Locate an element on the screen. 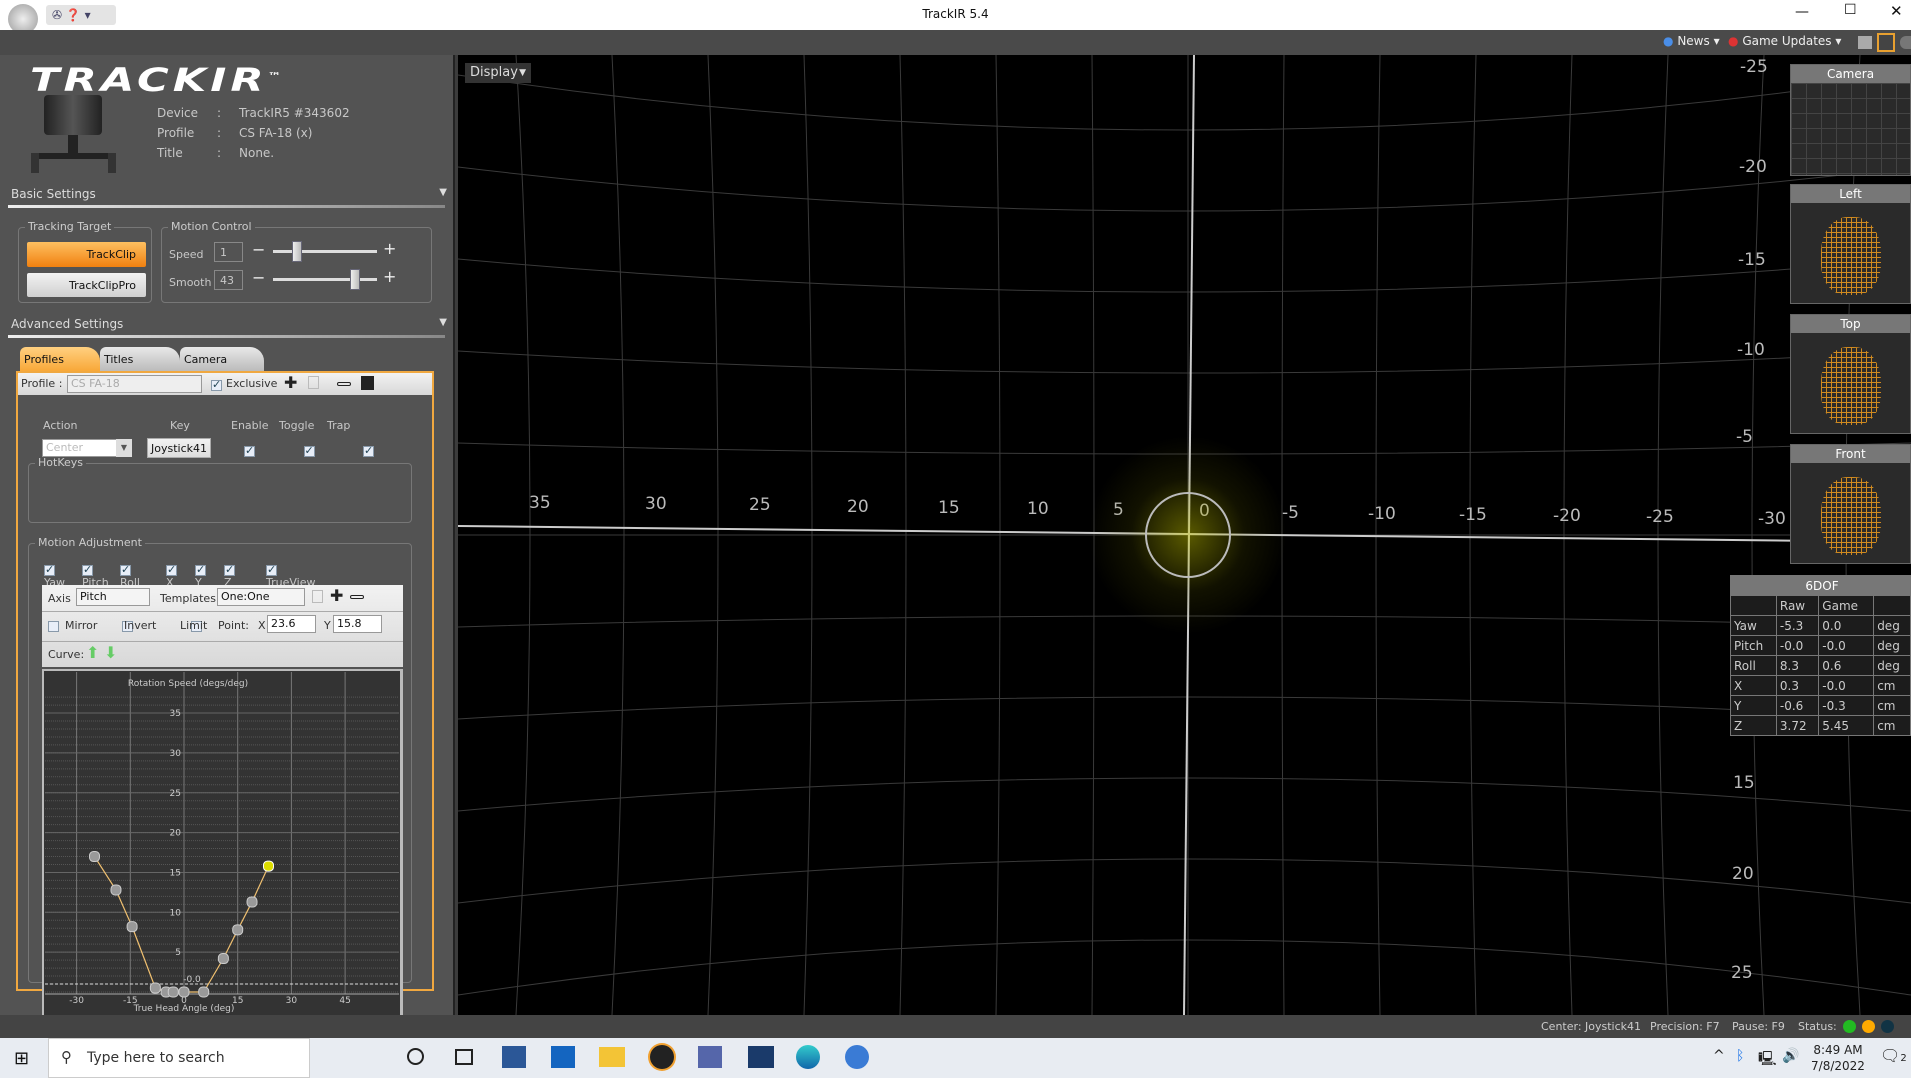  trackclippro-button: TrackClipPro is located at coordinates (86, 285).